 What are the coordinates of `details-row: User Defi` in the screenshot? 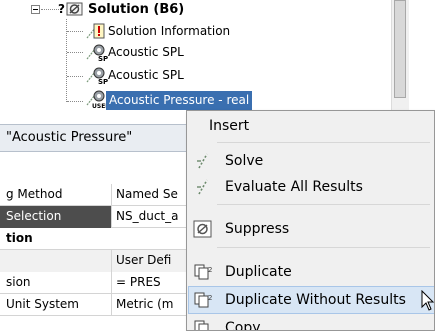 It's located at (100, 261).